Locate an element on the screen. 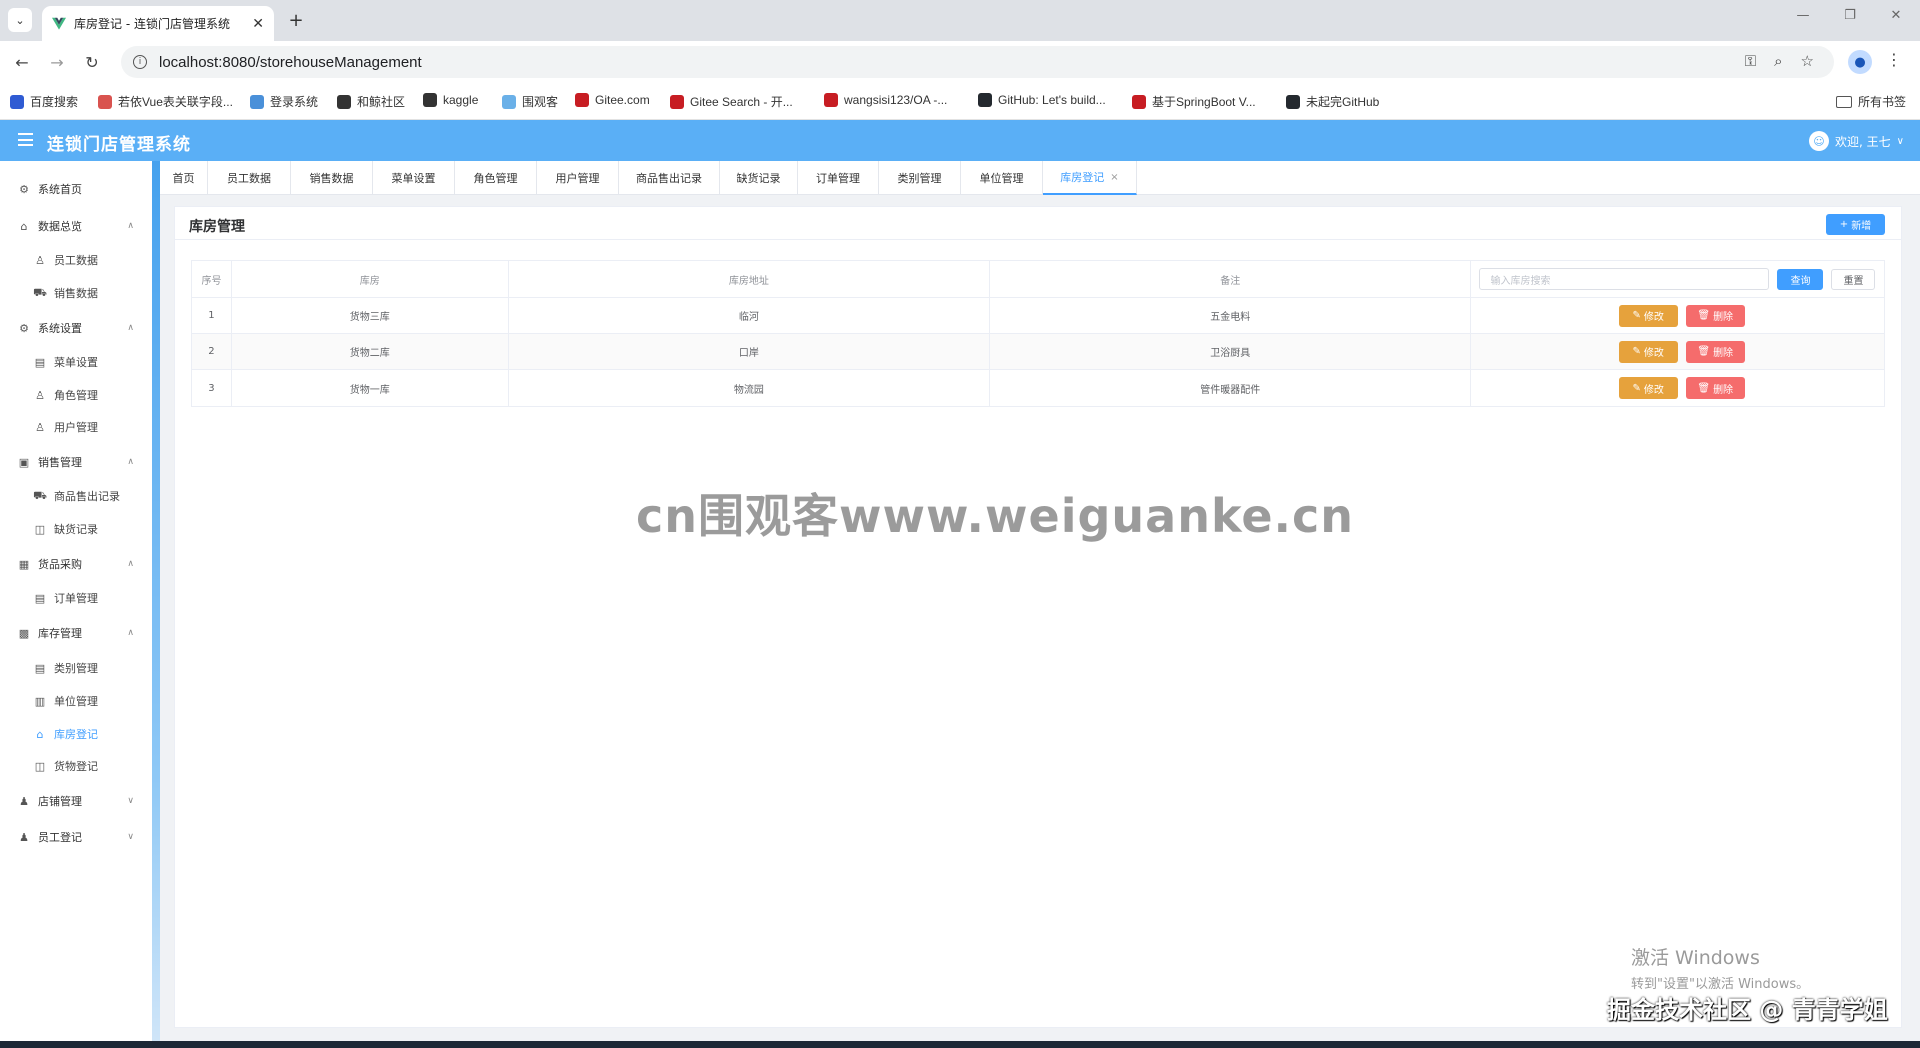 Image resolution: width=1920 pixels, height=1048 pixels. forward-icon: → is located at coordinates (57, 62).